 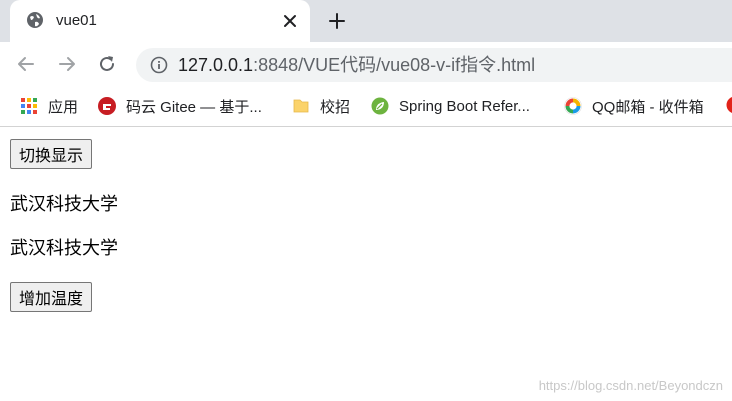 I want to click on bookmark-overflow-icon, so click(x=729, y=105).